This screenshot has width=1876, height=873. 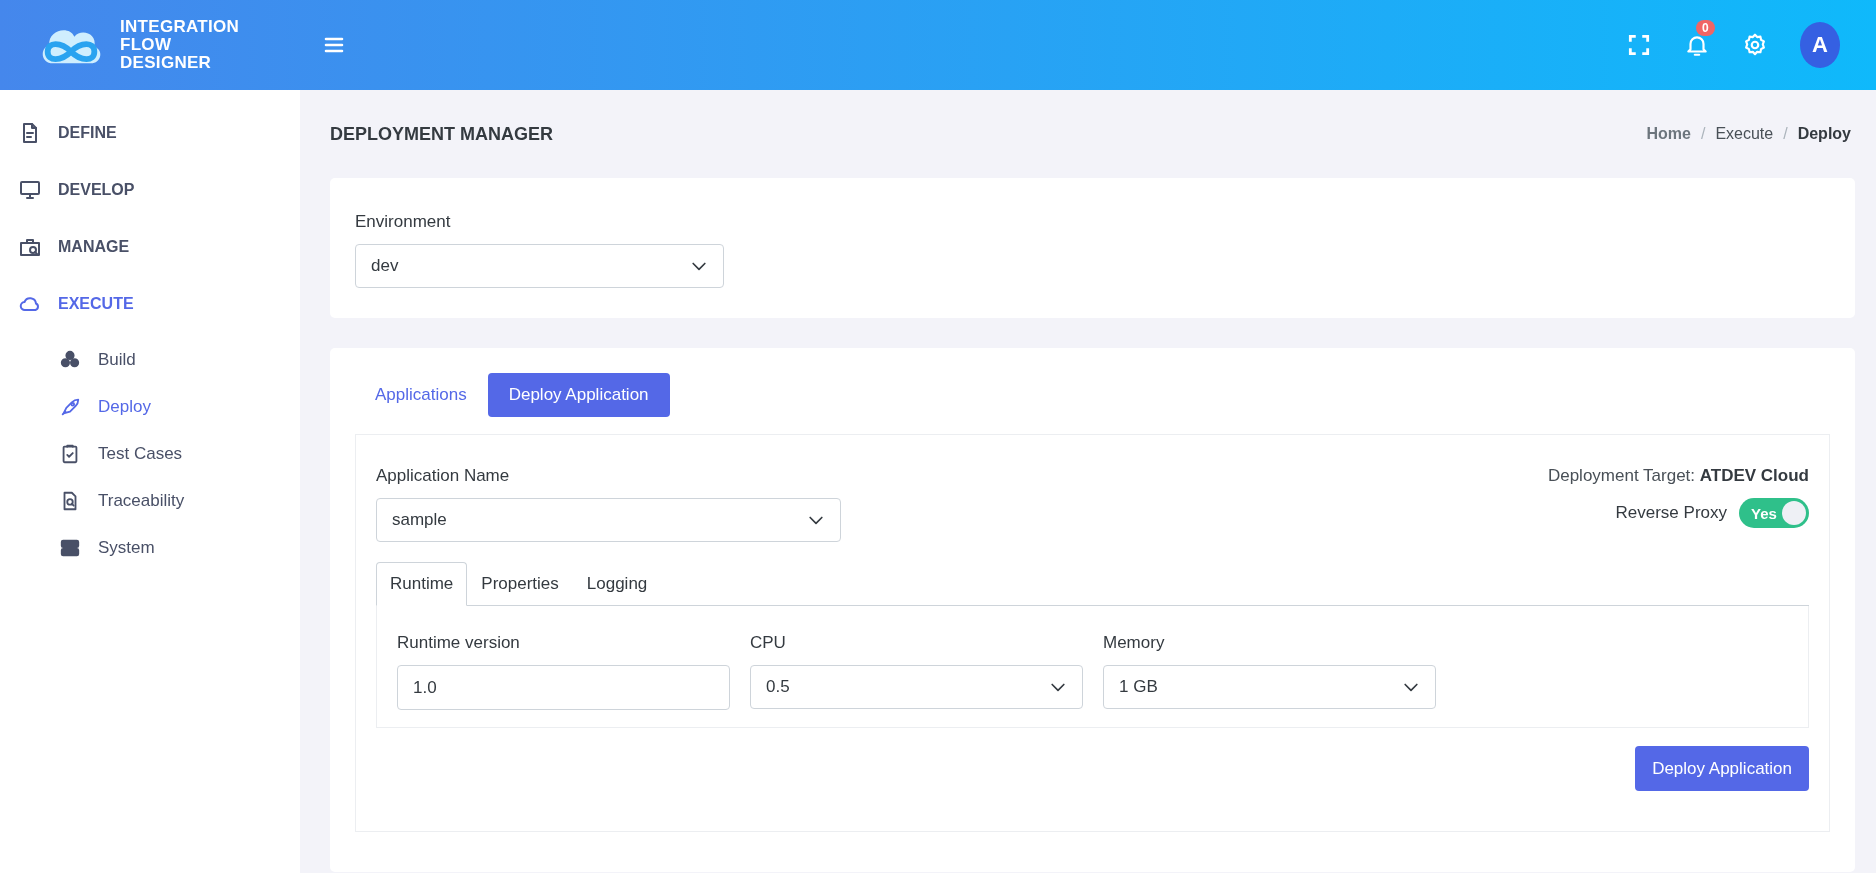 I want to click on user-avatar: A, so click(x=1820, y=45).